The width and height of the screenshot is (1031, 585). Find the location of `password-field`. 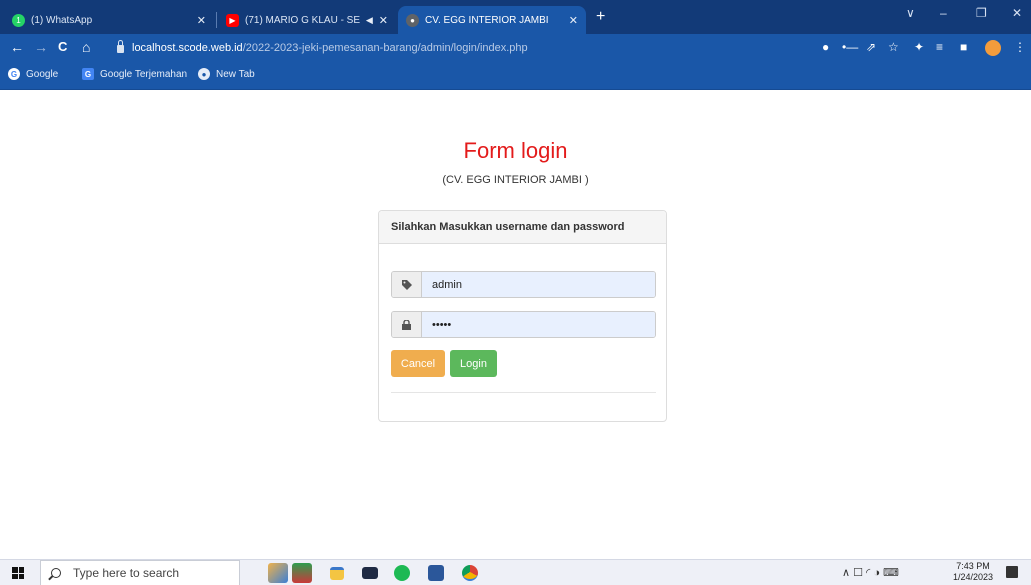

password-field is located at coordinates (523, 324).